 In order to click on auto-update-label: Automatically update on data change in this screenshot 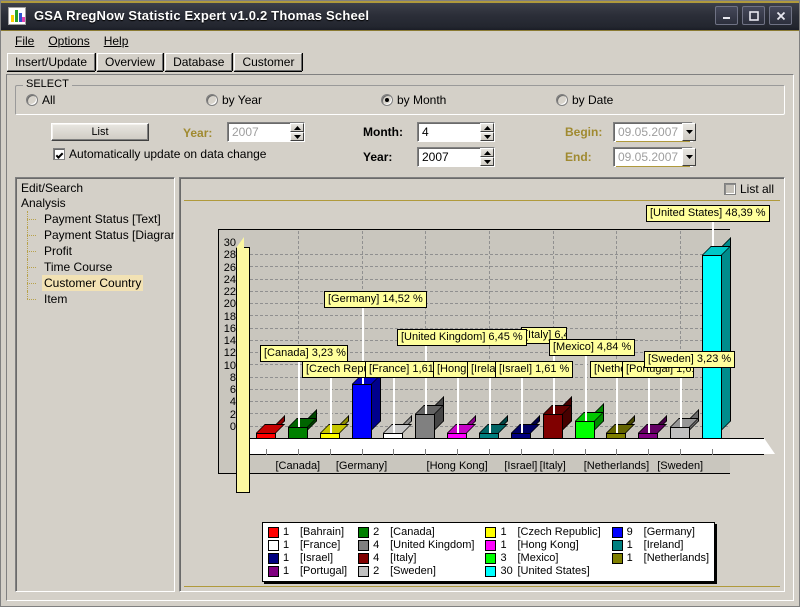, I will do `click(168, 154)`.